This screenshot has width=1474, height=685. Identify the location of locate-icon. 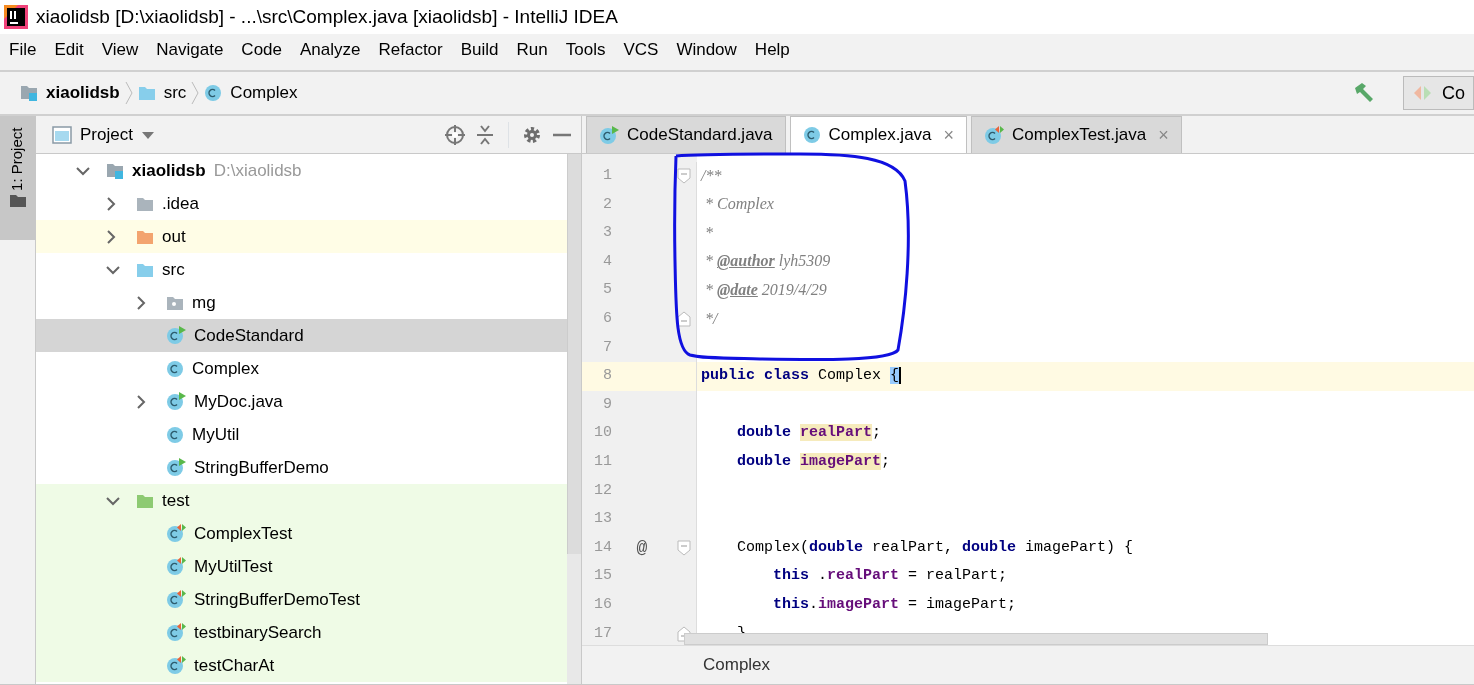
(455, 134).